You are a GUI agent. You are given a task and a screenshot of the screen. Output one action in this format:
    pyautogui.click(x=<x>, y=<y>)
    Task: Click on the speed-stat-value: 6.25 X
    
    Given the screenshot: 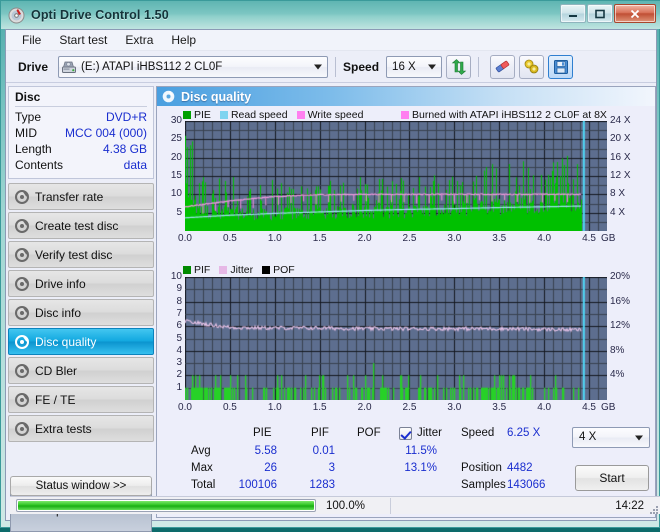 What is the action you would take?
    pyautogui.click(x=524, y=433)
    